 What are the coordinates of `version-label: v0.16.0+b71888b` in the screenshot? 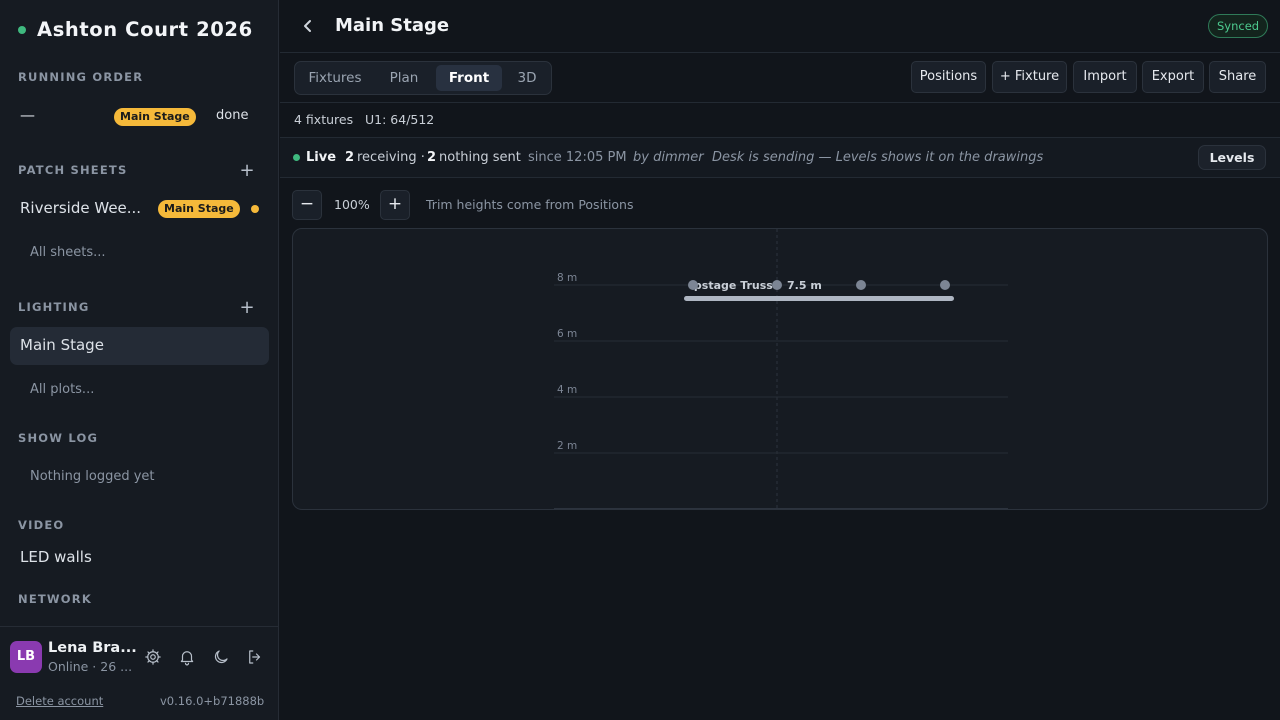 It's located at (212, 701).